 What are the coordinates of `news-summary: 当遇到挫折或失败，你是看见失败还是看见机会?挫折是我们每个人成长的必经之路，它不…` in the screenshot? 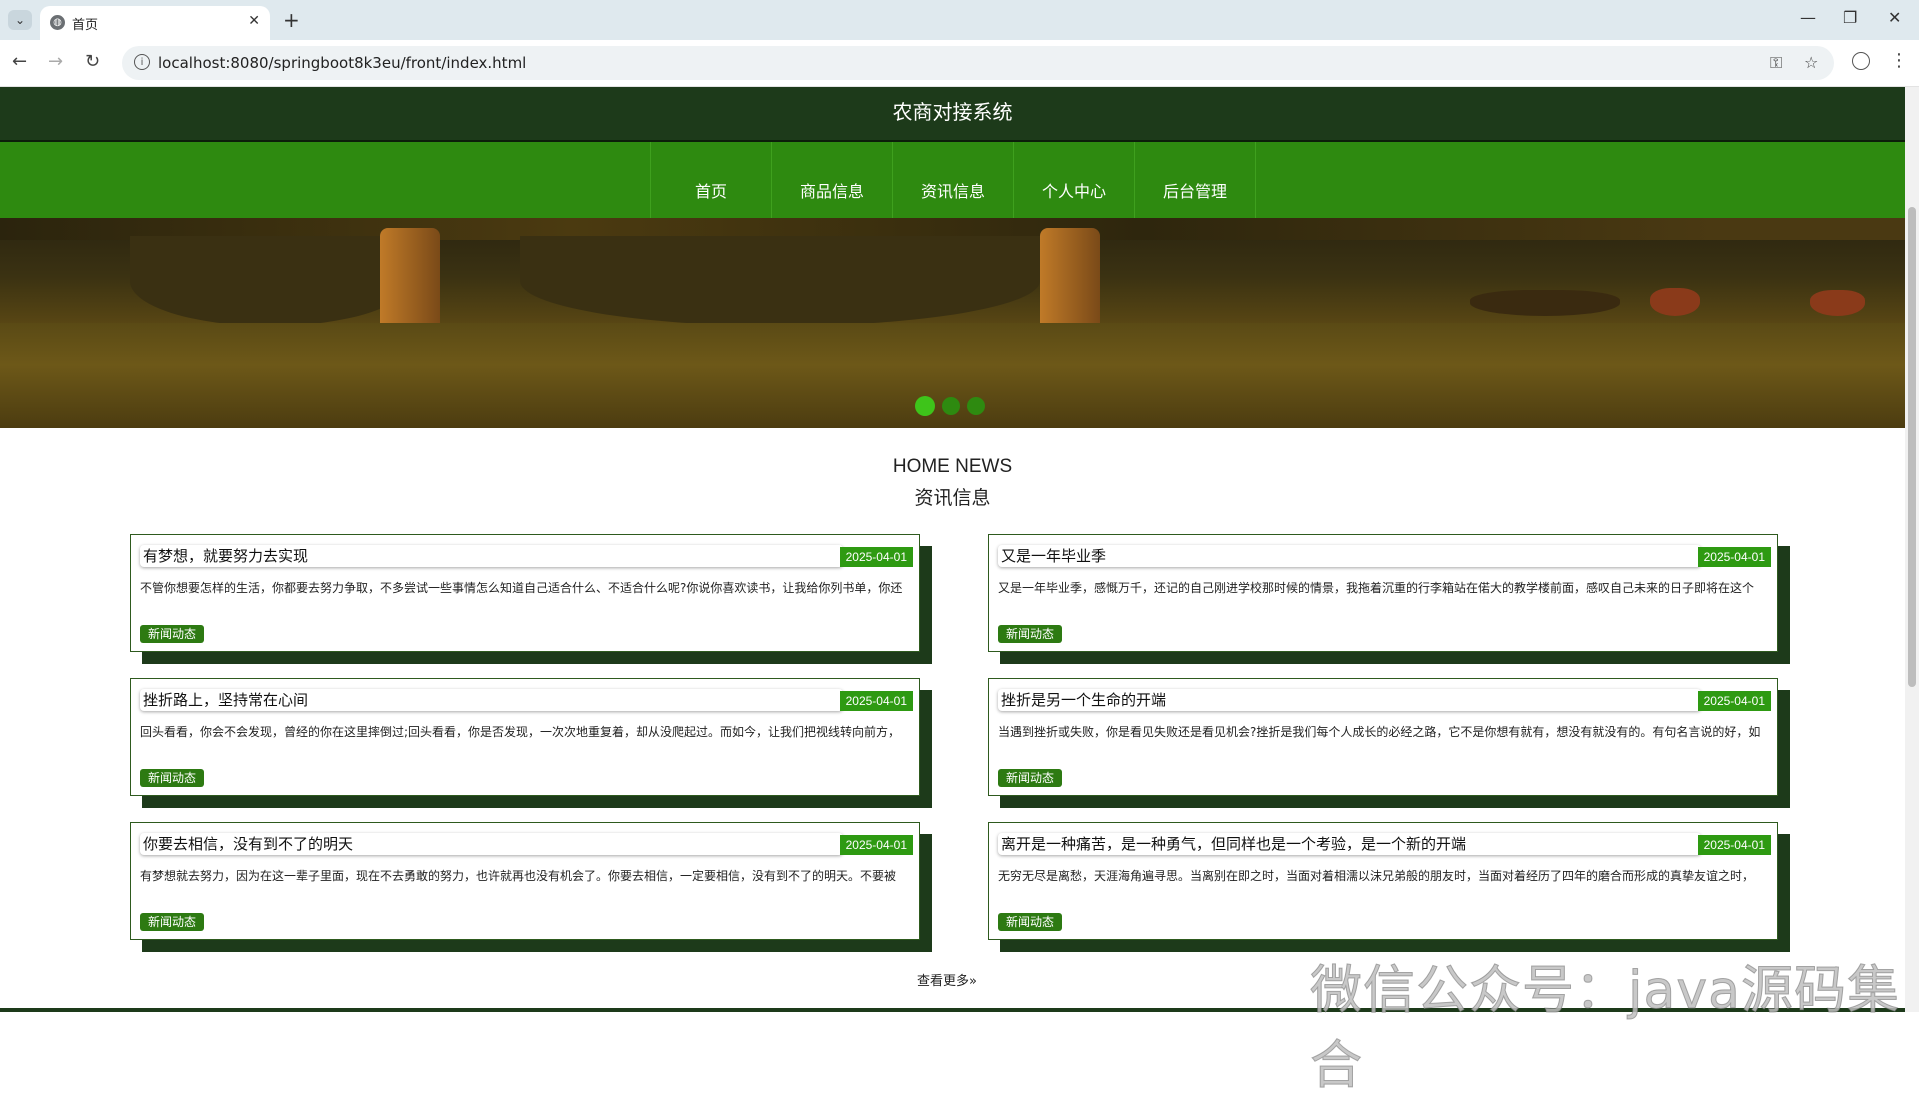 It's located at (1379, 732).